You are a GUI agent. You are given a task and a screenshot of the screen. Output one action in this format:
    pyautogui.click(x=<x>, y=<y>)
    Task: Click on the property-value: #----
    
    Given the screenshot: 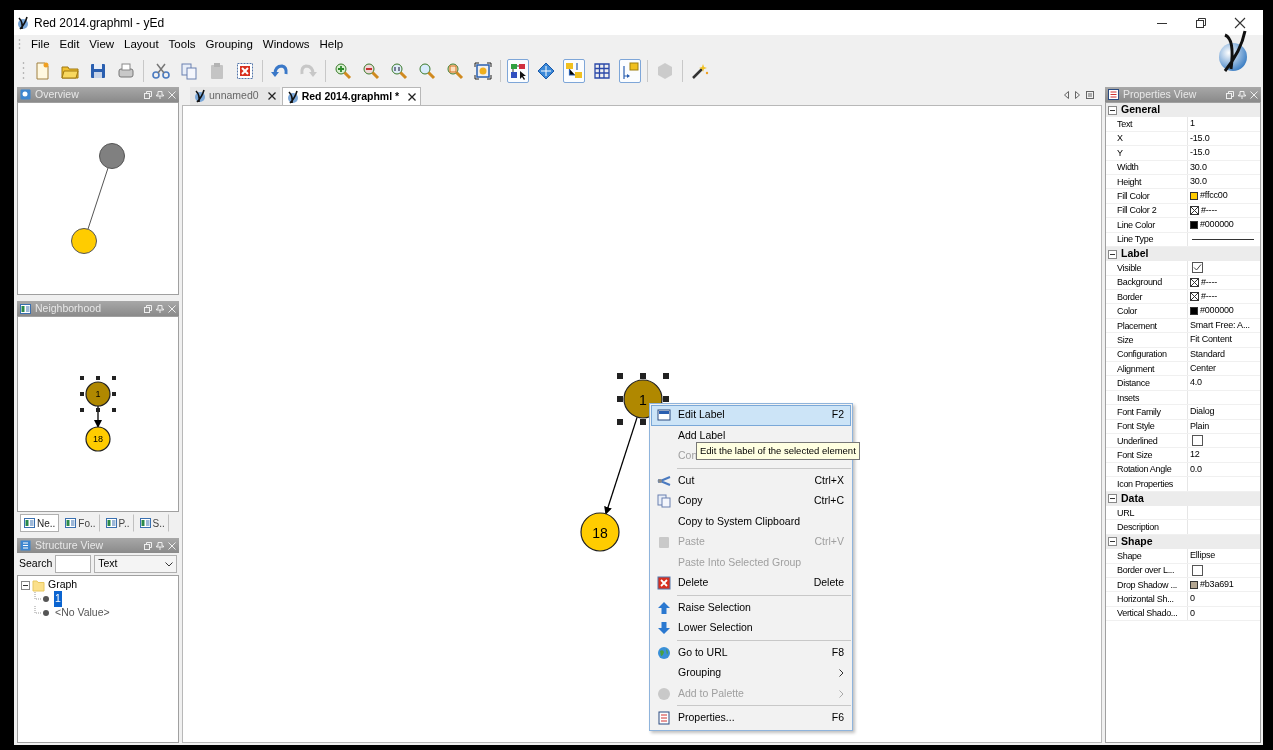 What is the action you would take?
    pyautogui.click(x=1209, y=297)
    